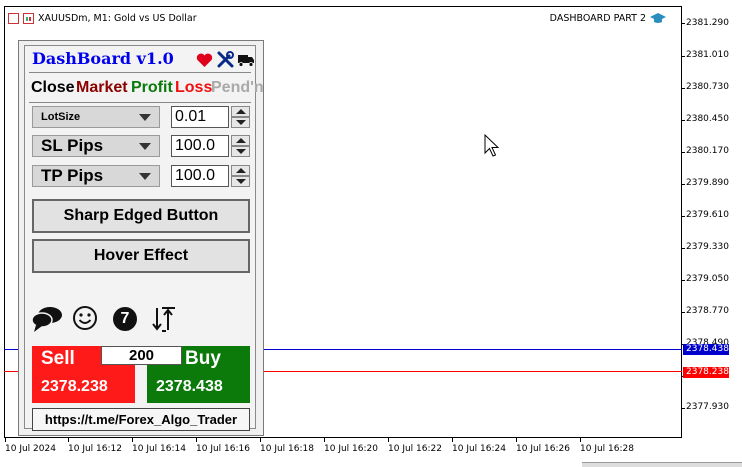  Describe the element at coordinates (47, 319) in the screenshot. I see `chat-bubbles-icon` at that location.